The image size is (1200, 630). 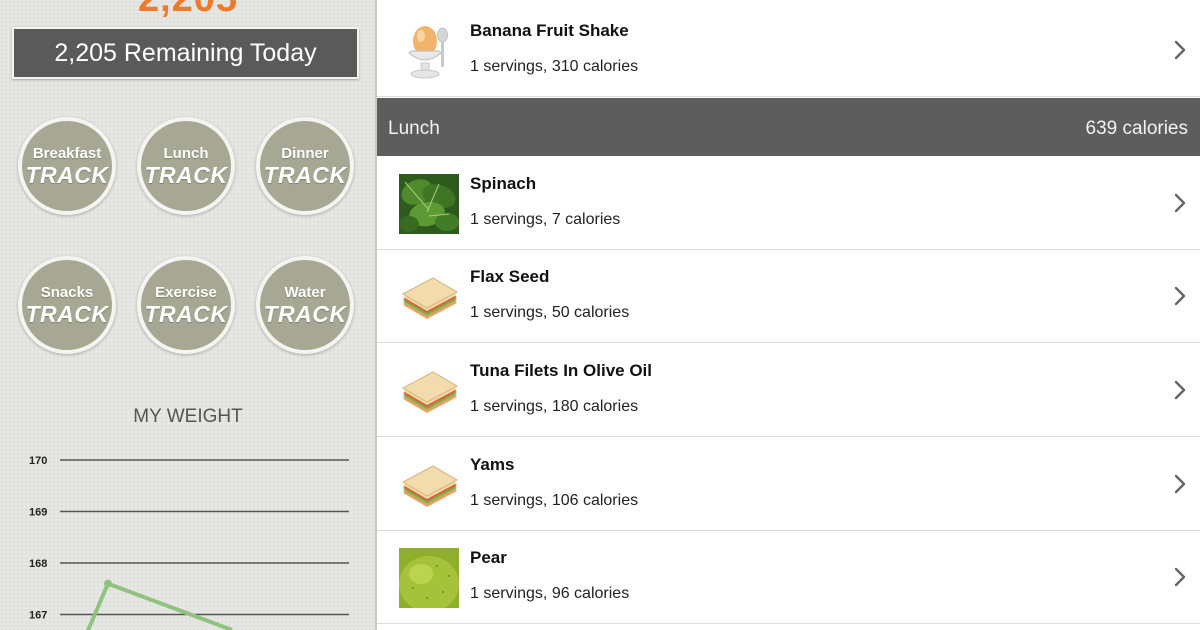 What do you see at coordinates (414, 128) in the screenshot?
I see `section-title: Lunch` at bounding box center [414, 128].